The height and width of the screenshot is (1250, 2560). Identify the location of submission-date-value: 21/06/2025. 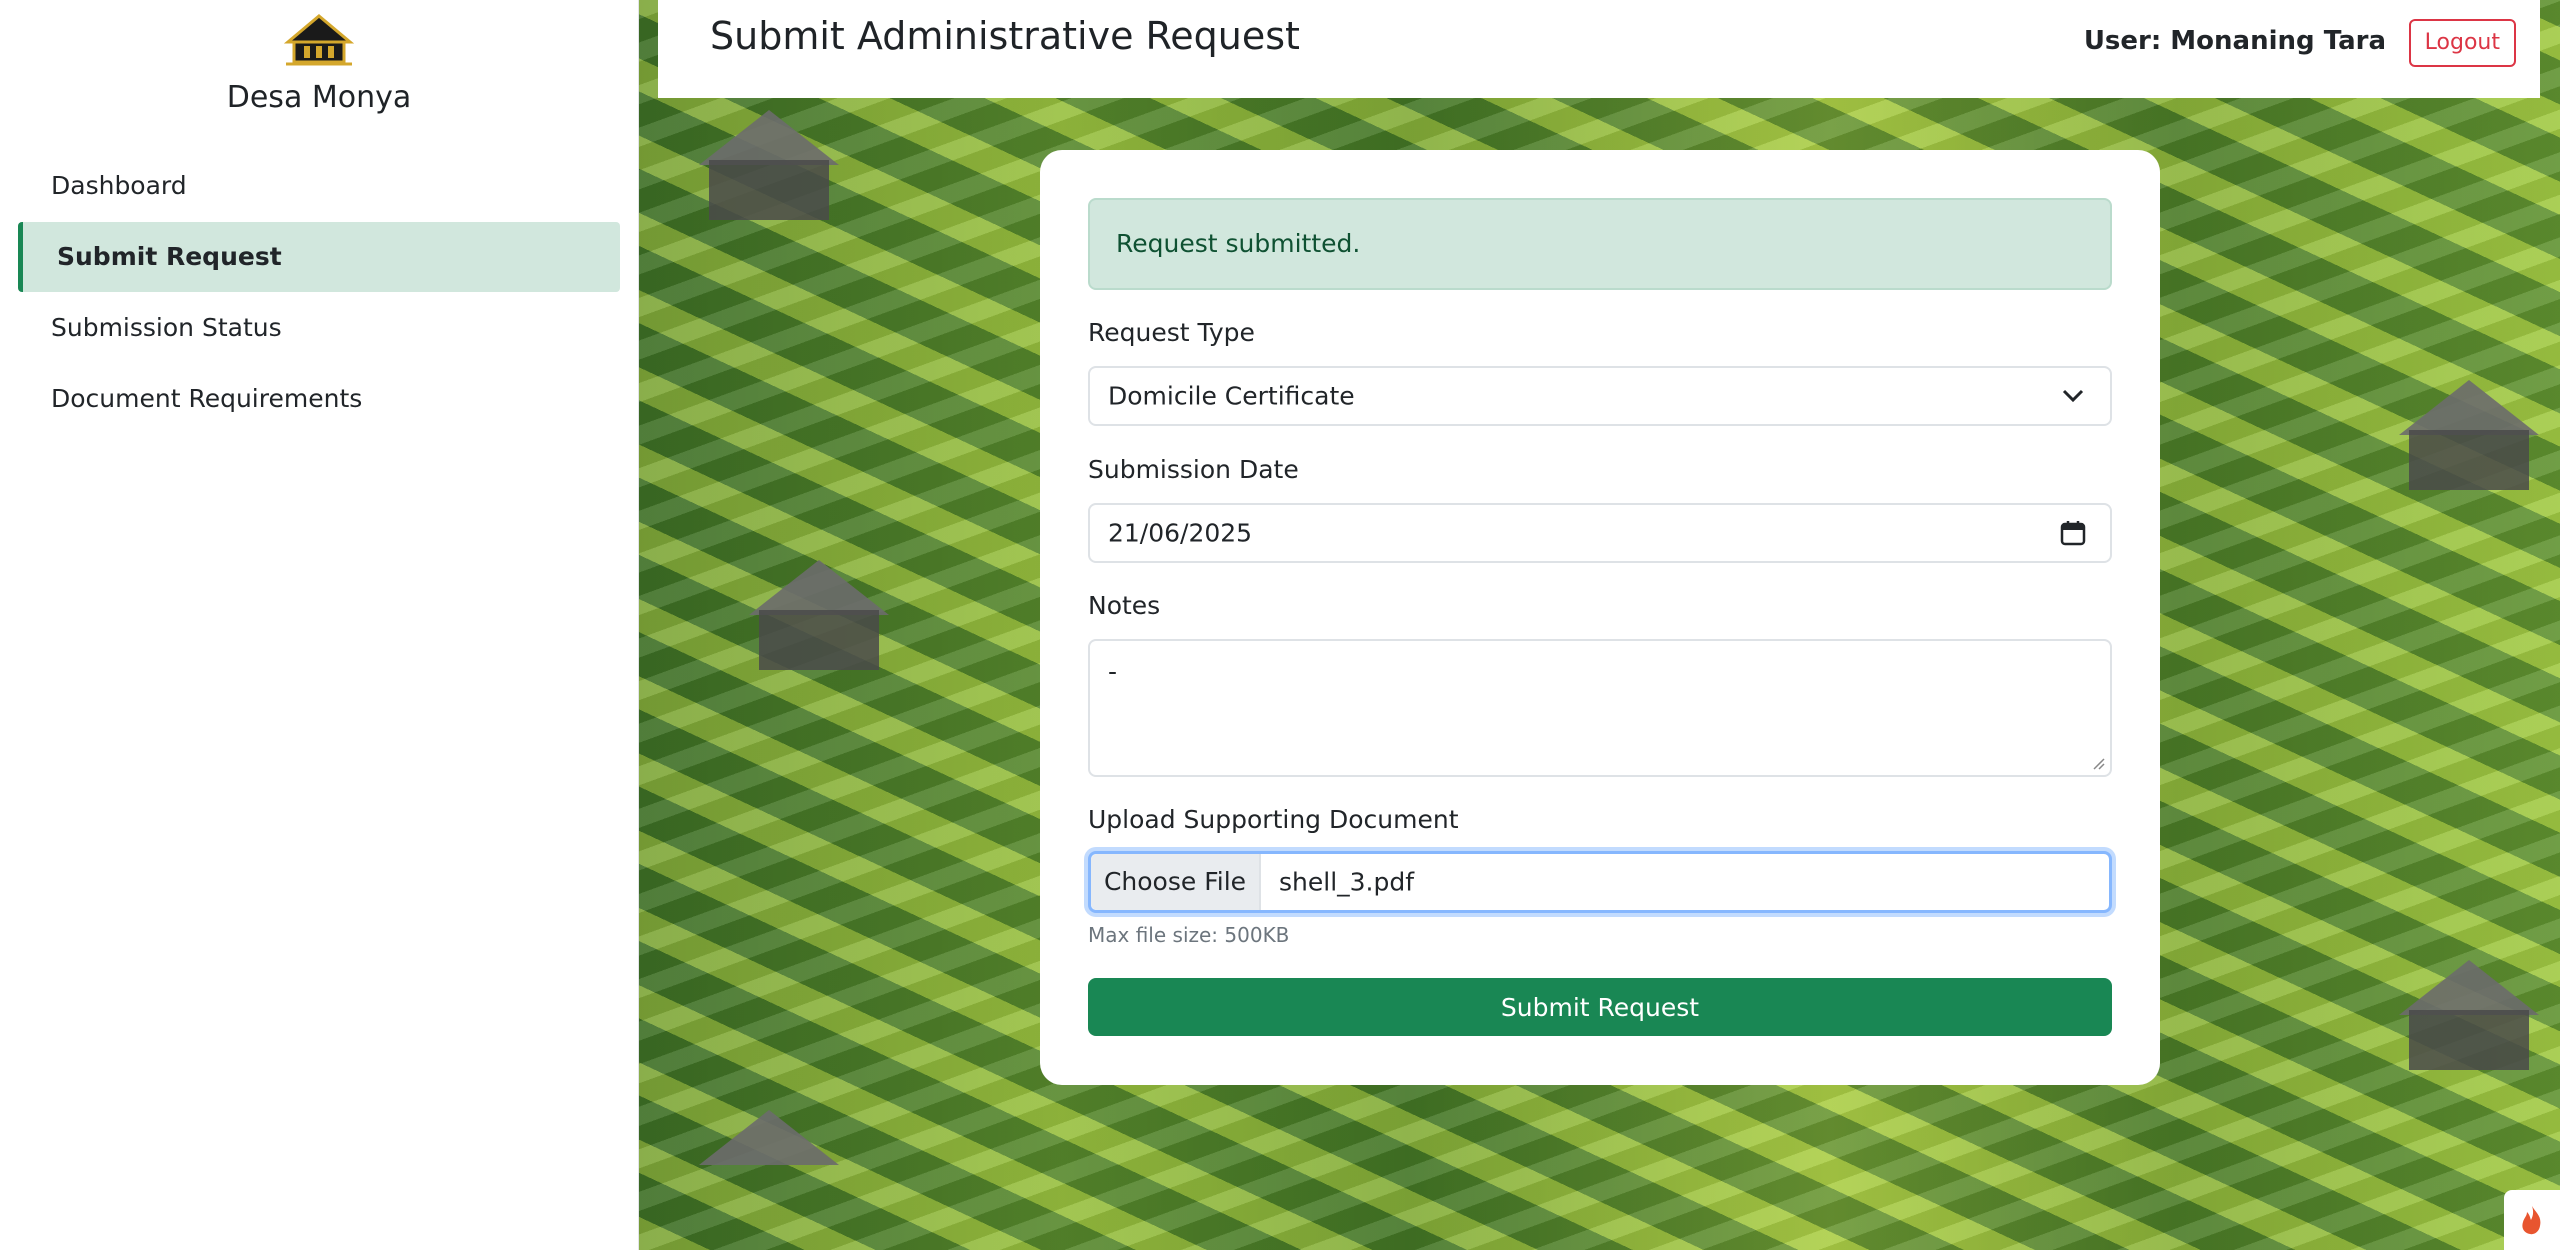
(1180, 533).